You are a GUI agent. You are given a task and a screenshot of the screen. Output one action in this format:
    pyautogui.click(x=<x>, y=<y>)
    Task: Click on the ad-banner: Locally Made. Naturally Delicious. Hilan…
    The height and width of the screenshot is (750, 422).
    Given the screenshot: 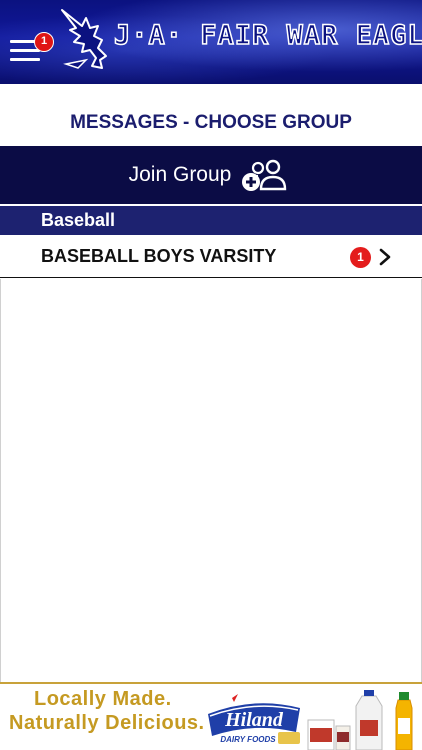 What is the action you would take?
    pyautogui.click(x=211, y=716)
    